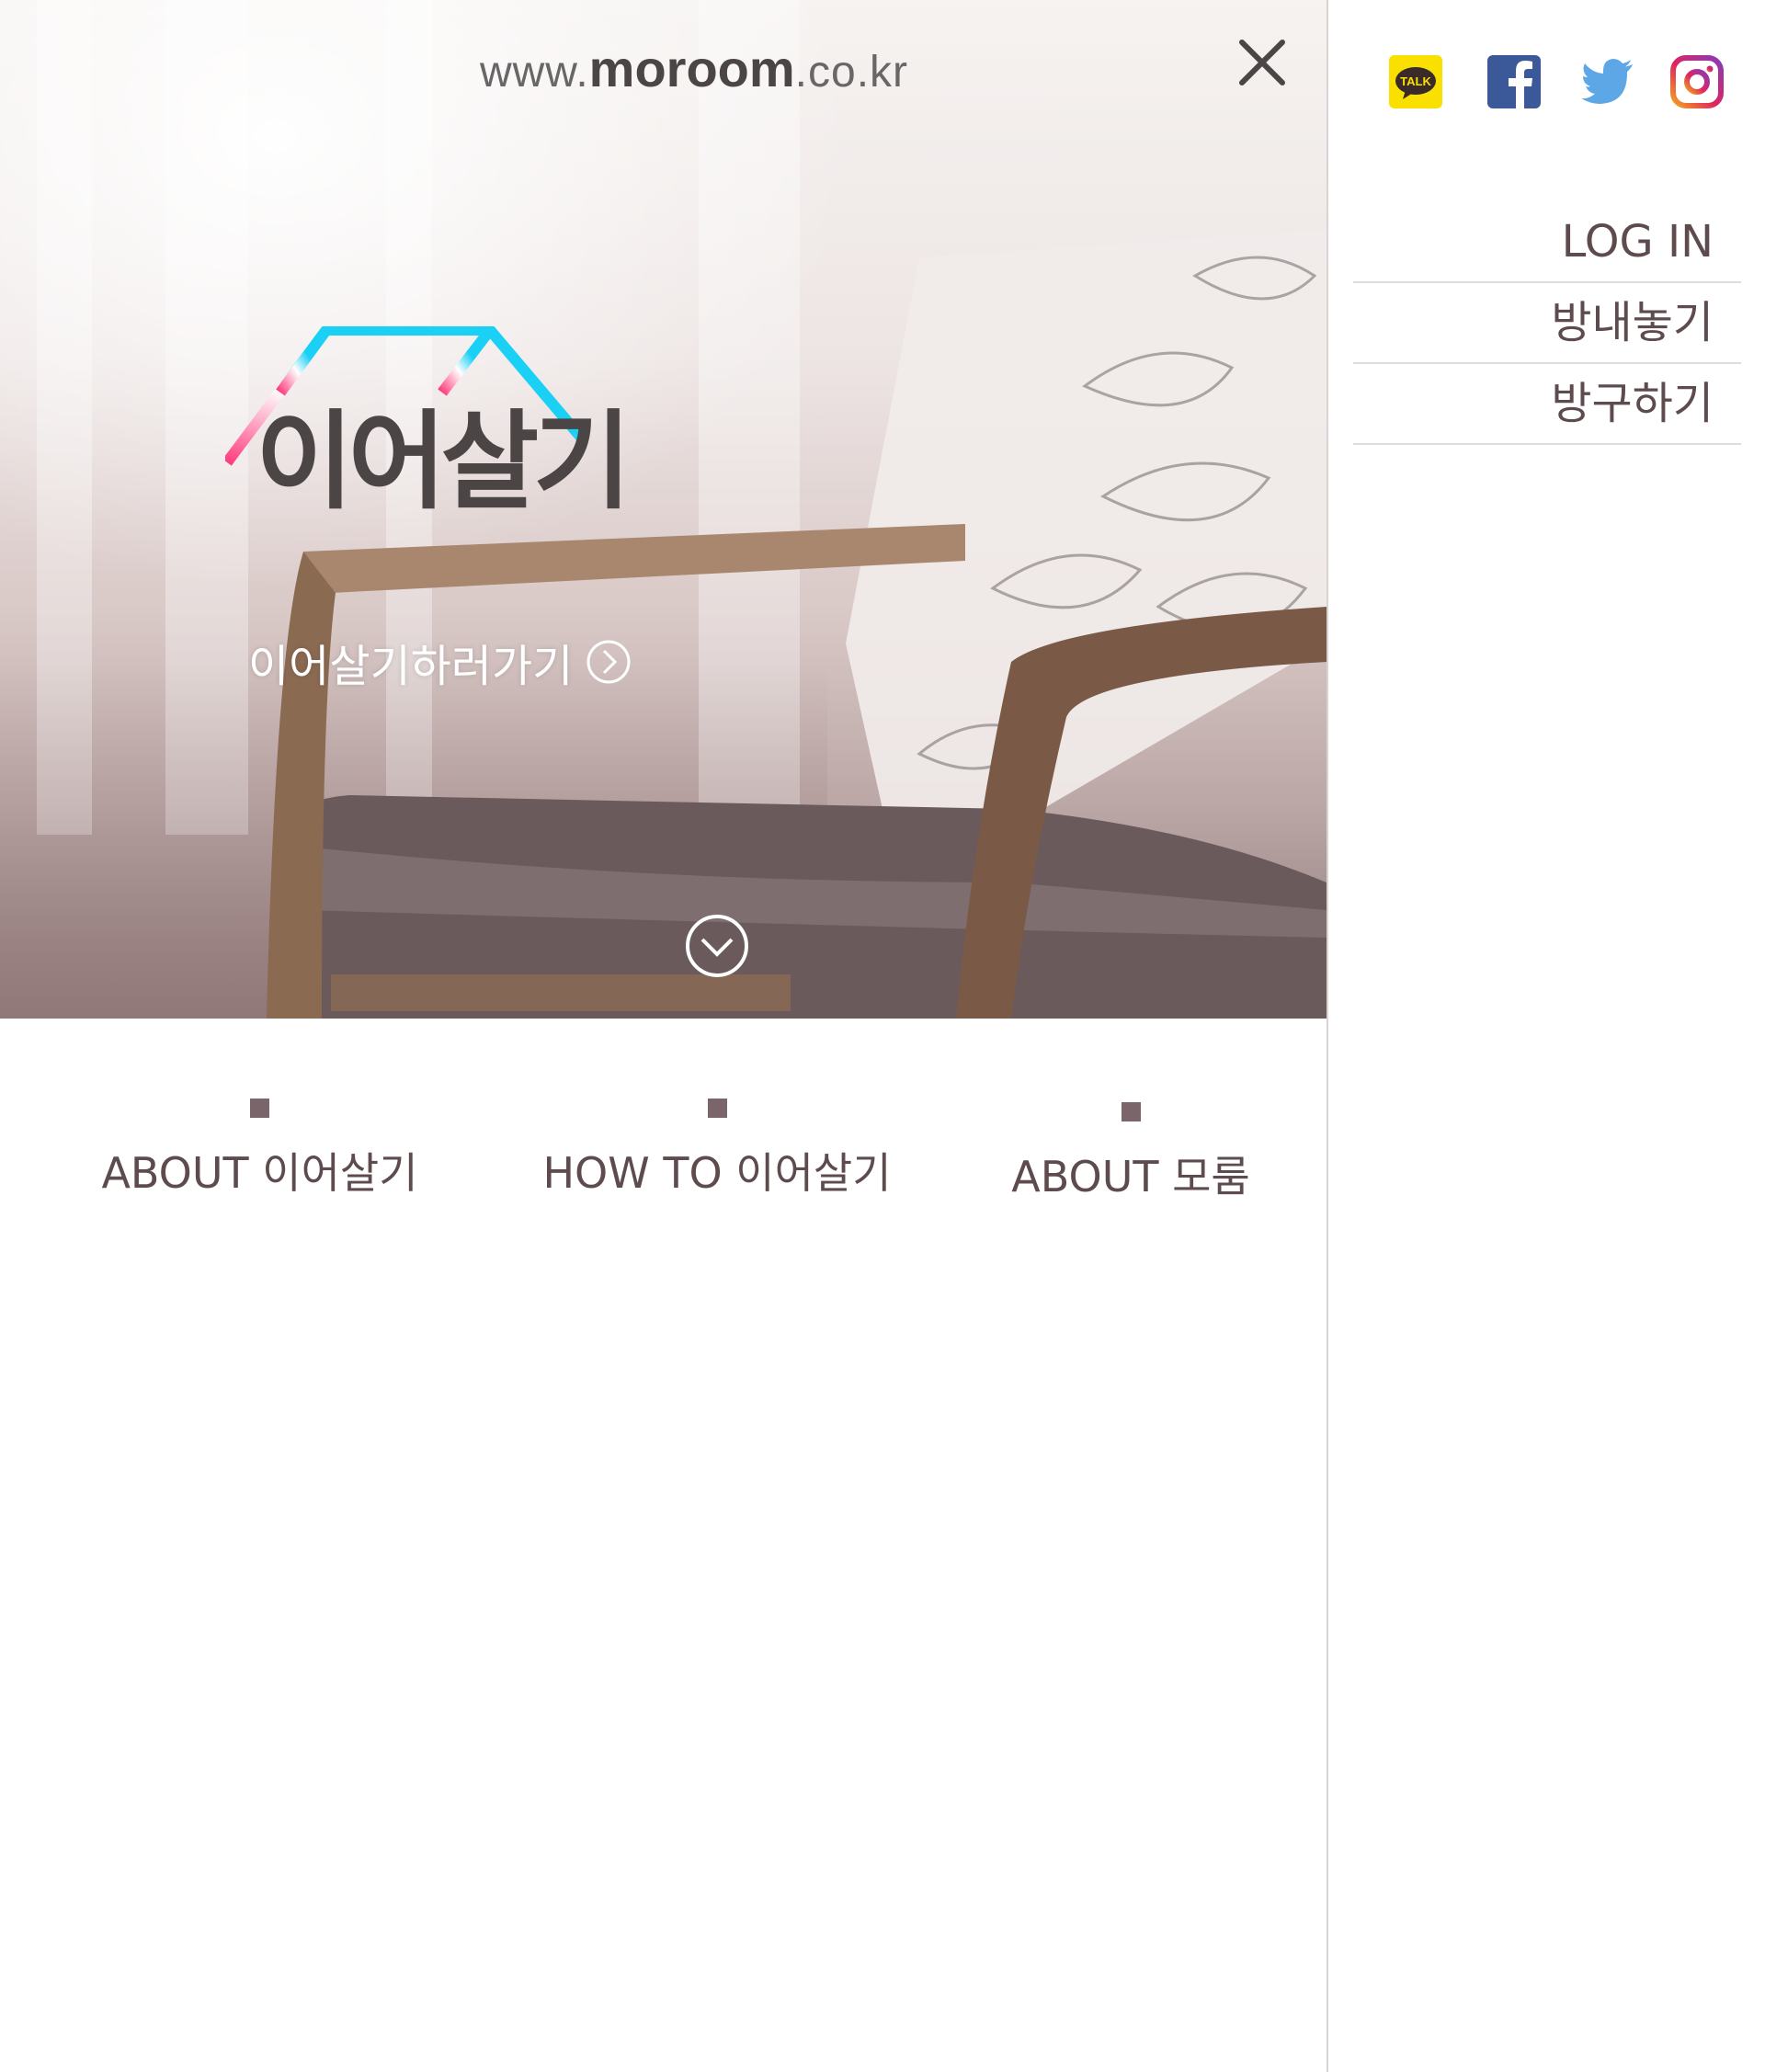 This screenshot has width=1765, height=2072. I want to click on scroll-down-button, so click(717, 946).